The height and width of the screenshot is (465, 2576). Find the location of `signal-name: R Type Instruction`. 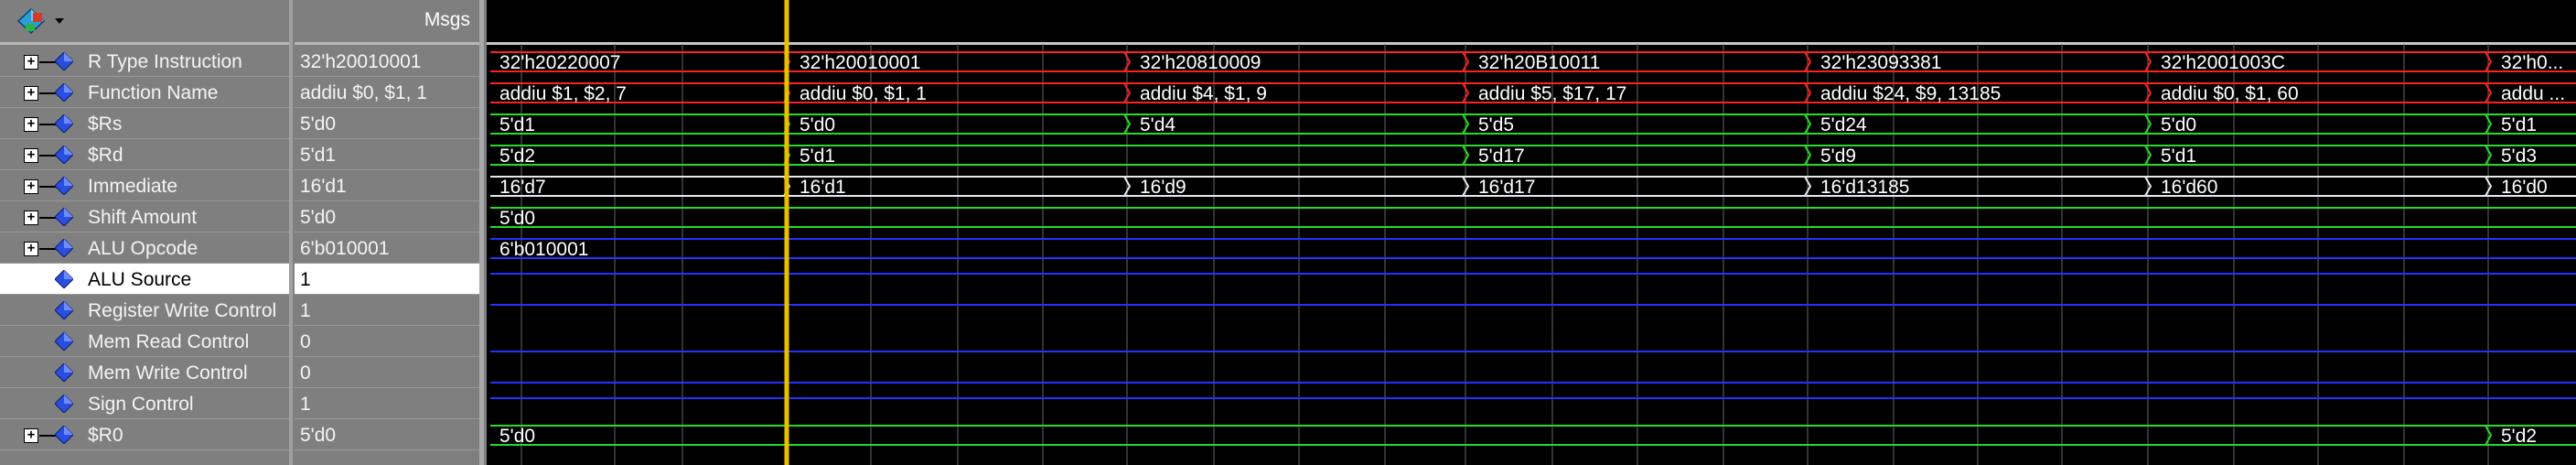

signal-name: R Type Instruction is located at coordinates (165, 61).